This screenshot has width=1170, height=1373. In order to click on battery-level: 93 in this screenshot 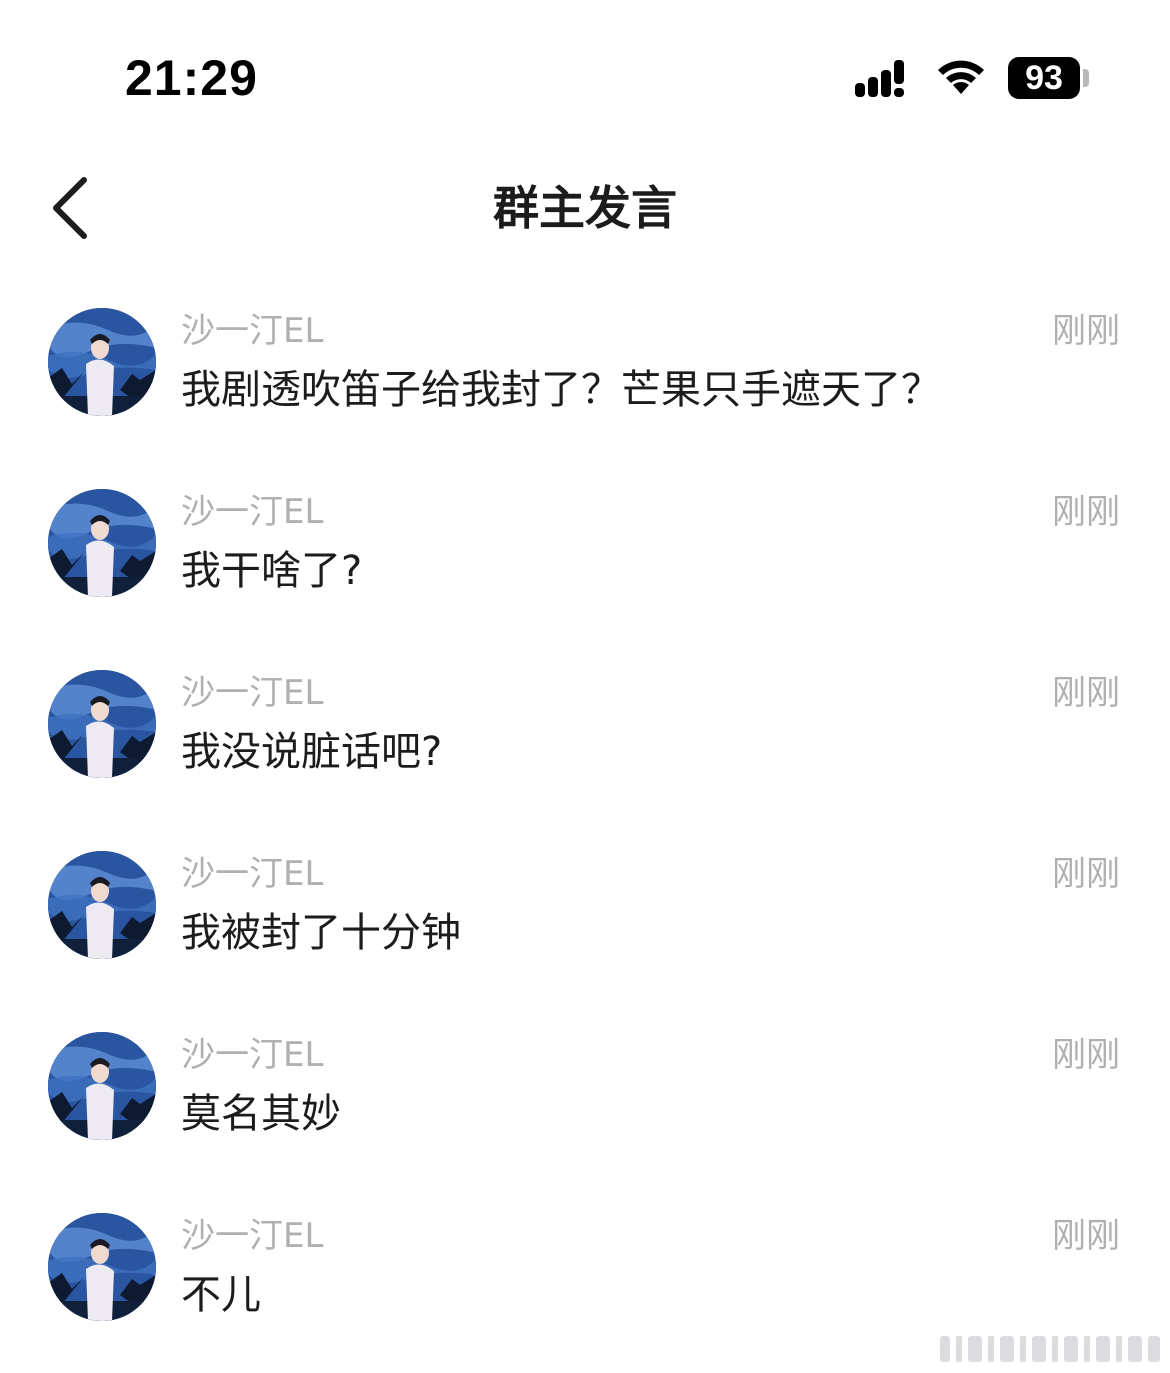, I will do `click(1044, 78)`.